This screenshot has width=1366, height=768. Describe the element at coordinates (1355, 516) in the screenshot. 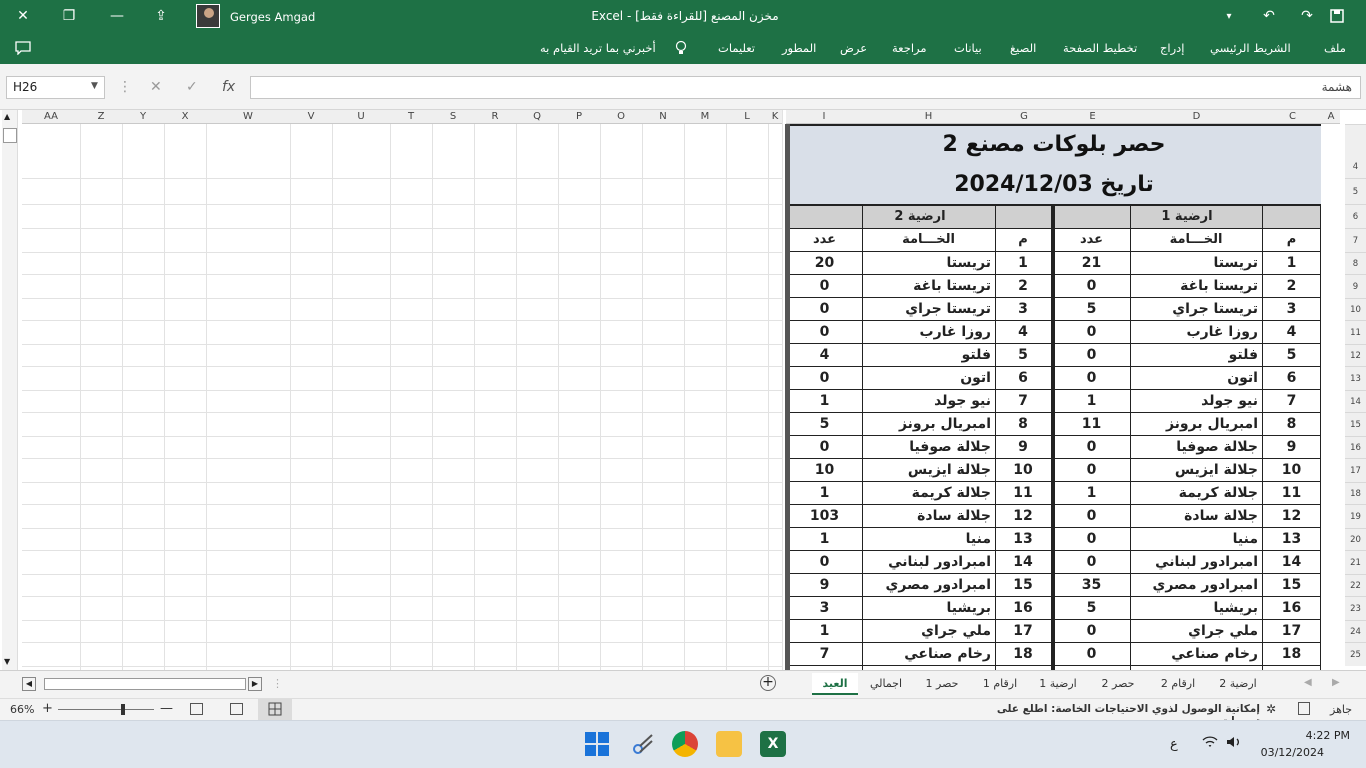

I see `row-header: 19` at that location.